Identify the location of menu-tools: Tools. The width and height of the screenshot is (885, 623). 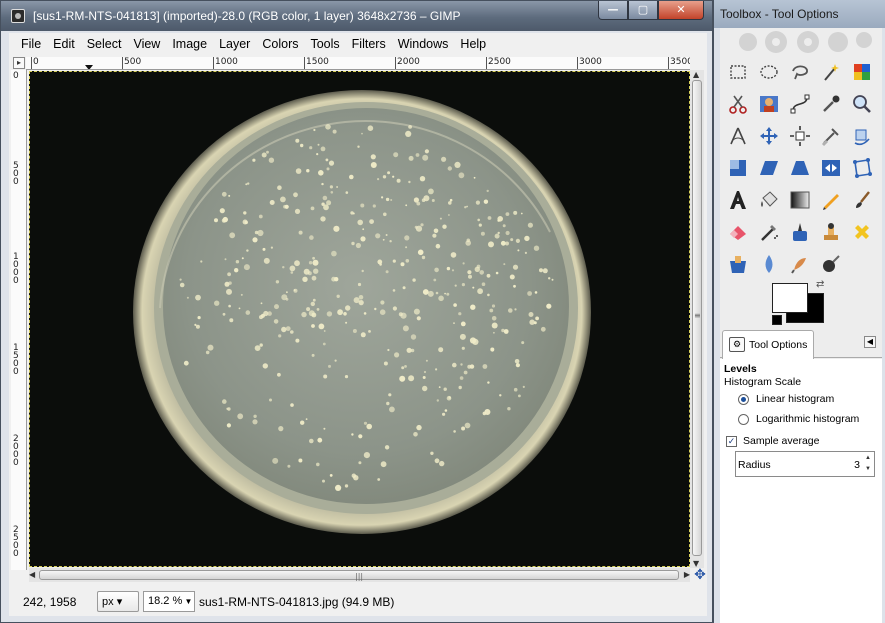
(324, 44).